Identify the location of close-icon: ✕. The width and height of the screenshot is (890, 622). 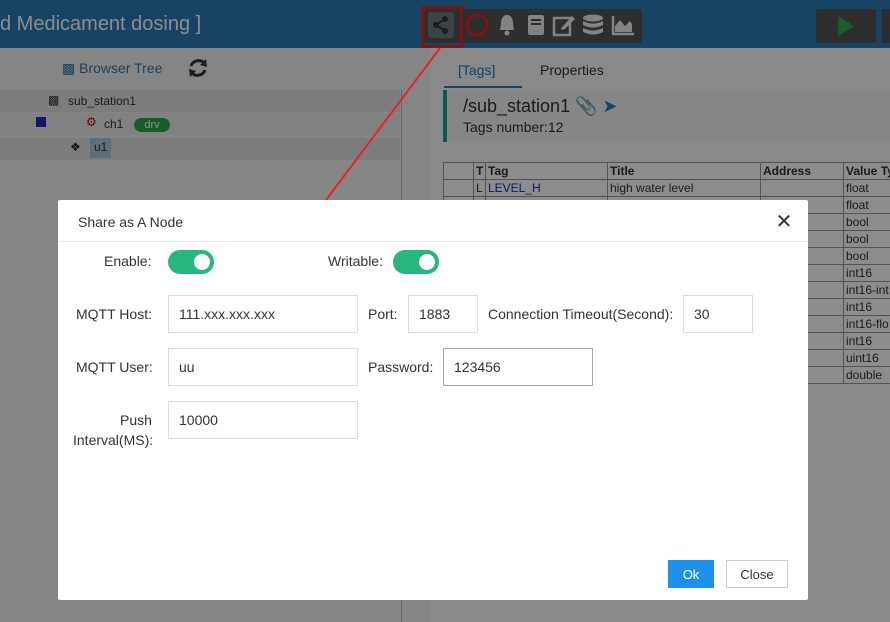
(784, 222).